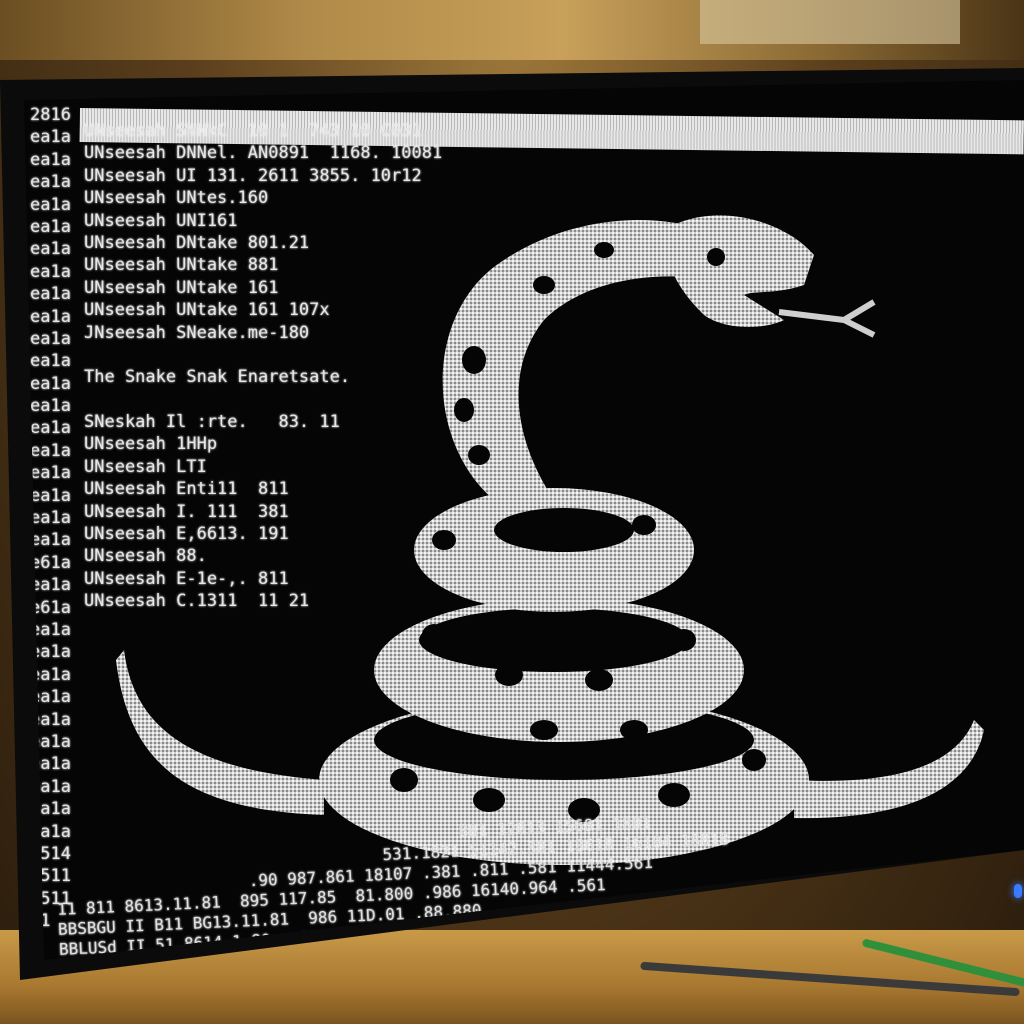  What do you see at coordinates (1018, 891) in the screenshot?
I see `power-led-icon` at bounding box center [1018, 891].